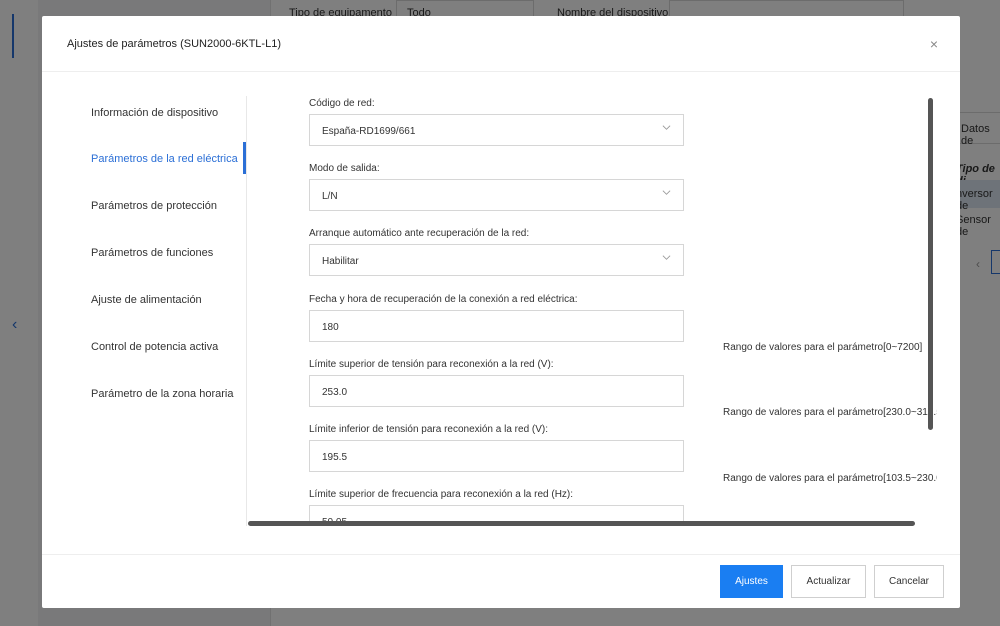  What do you see at coordinates (751, 581) in the screenshot?
I see `apply-settings-button: Ajustes` at bounding box center [751, 581].